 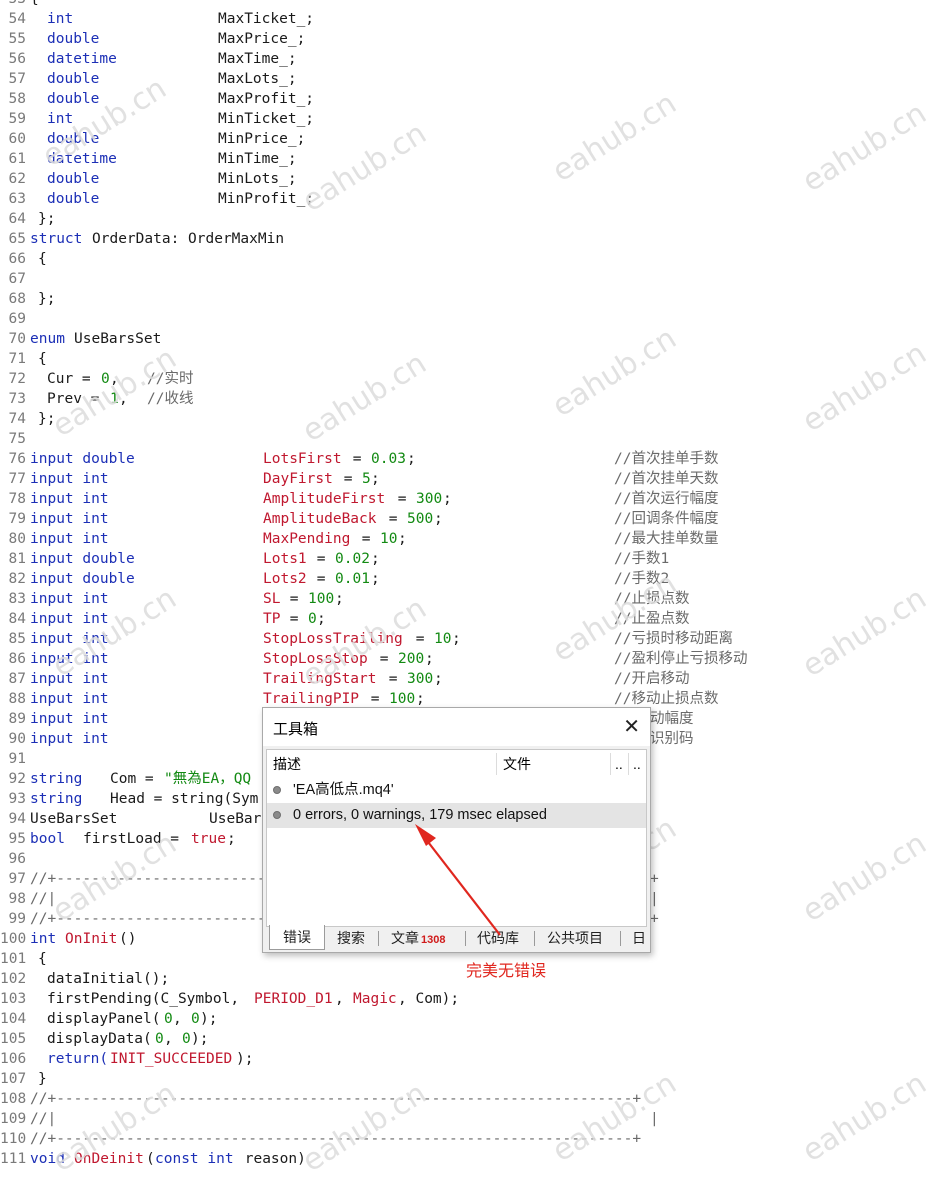 I want to click on annotation-label: 完美无错误, so click(x=506, y=970).